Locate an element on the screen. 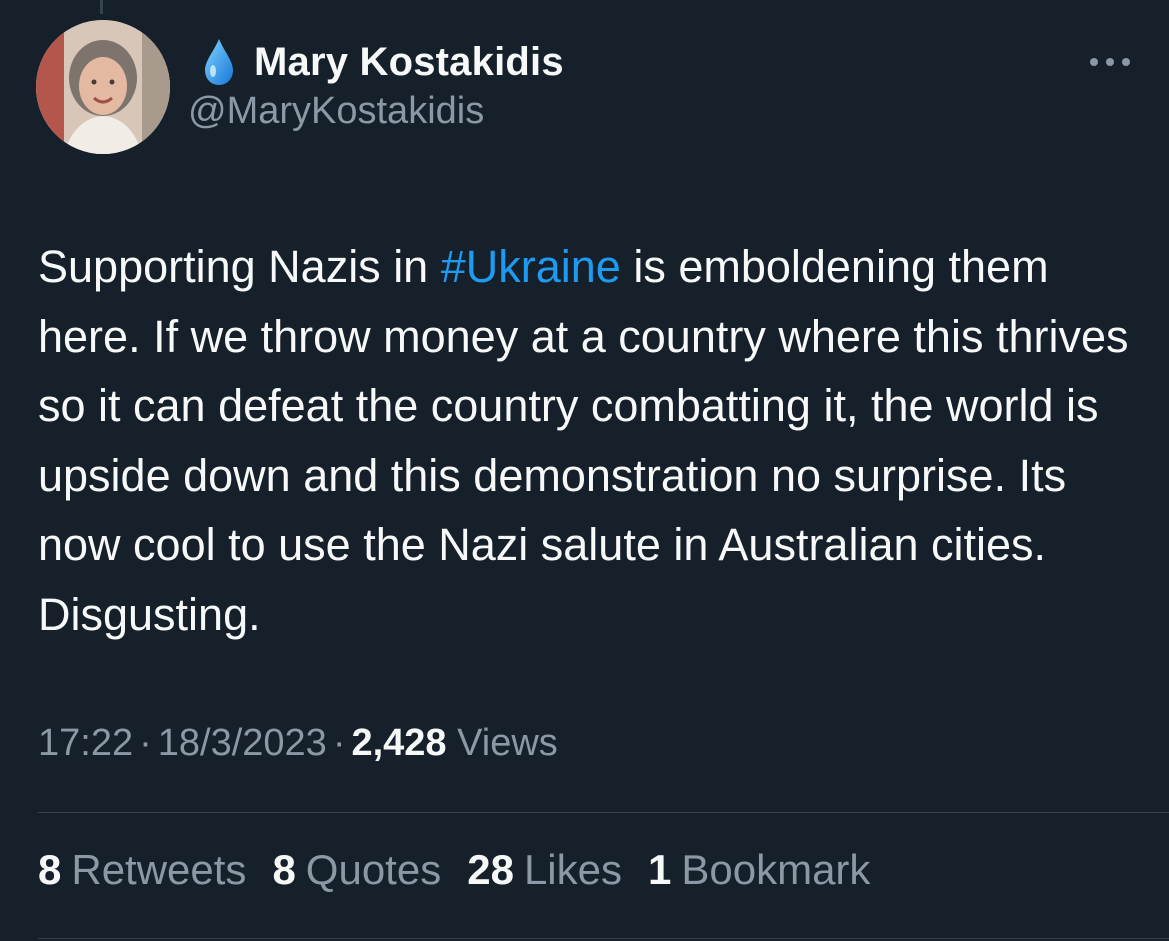 The width and height of the screenshot is (1169, 941). quotes-count: 8 is located at coordinates (284, 869).